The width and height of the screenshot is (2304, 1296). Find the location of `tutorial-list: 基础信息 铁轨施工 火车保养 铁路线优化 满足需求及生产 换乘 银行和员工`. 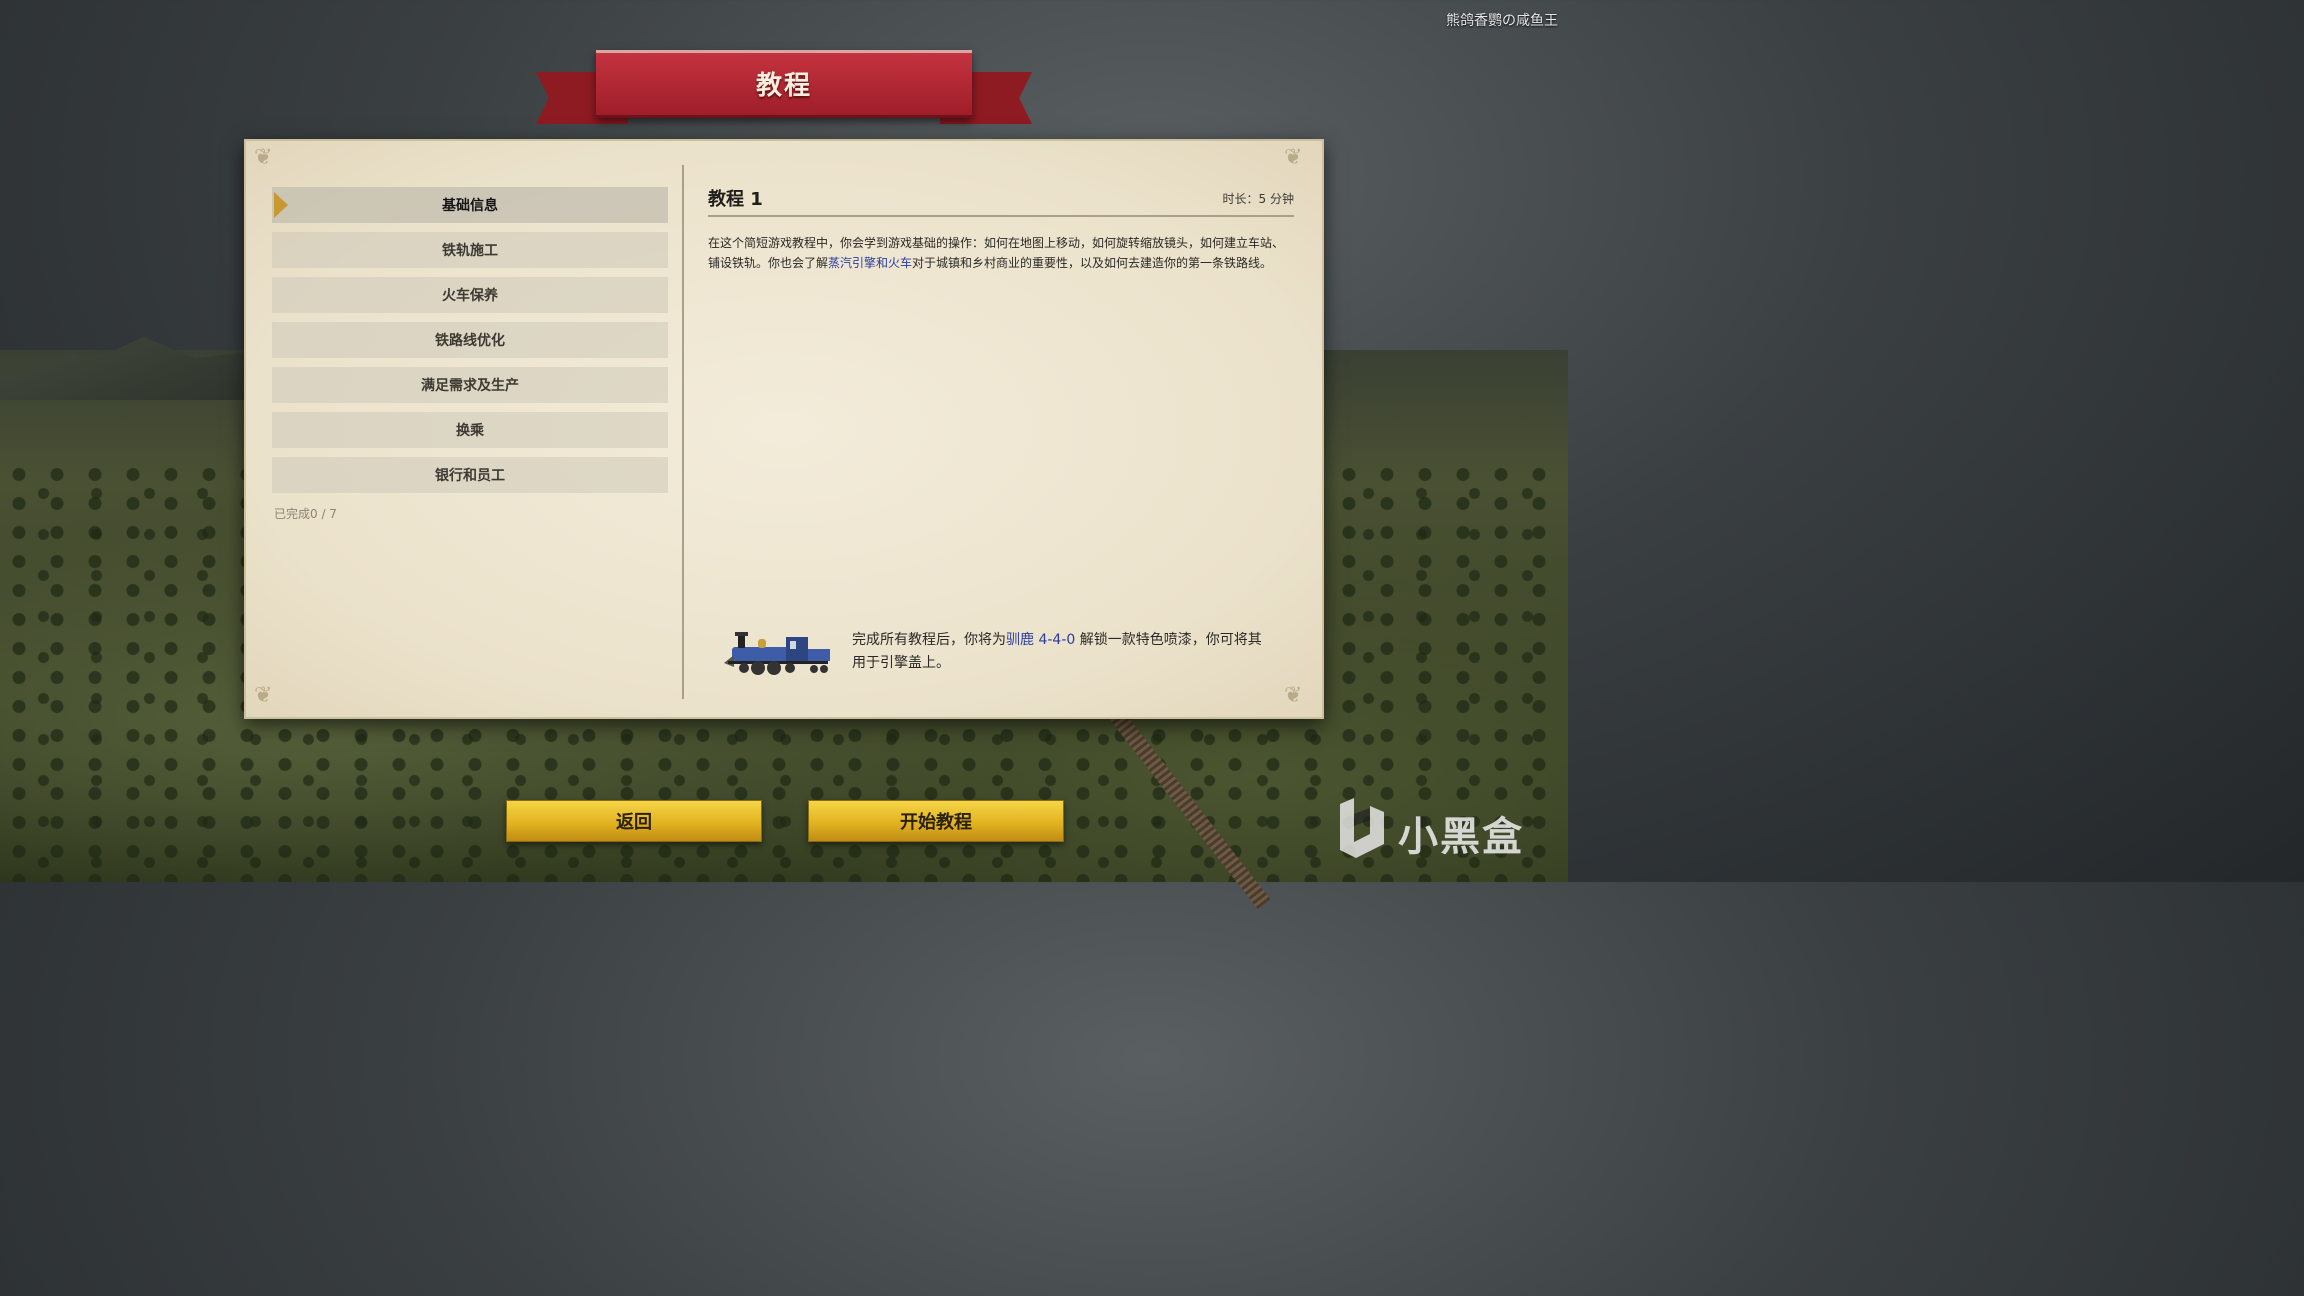

tutorial-list: 基础信息 铁轨施工 火车保养 铁路线优化 满足需求及生产 换乘 银行和员工 is located at coordinates (470, 344).